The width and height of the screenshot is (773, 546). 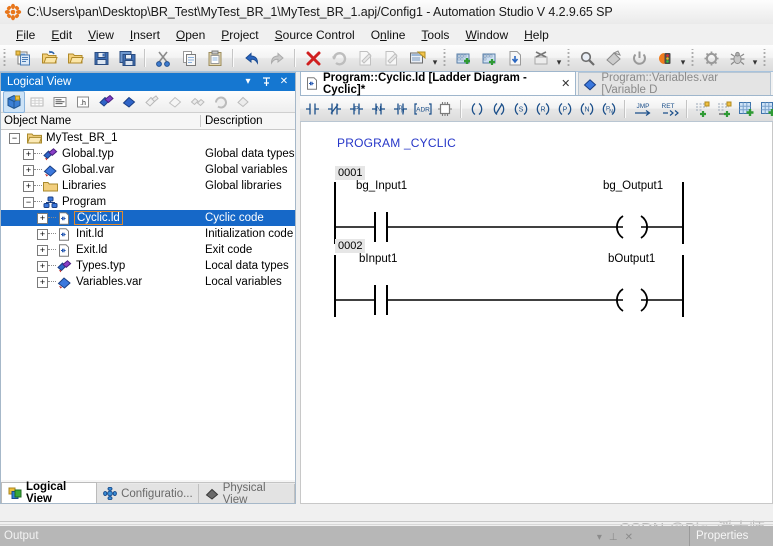 What do you see at coordinates (101, 58) in the screenshot?
I see `save-icon` at bounding box center [101, 58].